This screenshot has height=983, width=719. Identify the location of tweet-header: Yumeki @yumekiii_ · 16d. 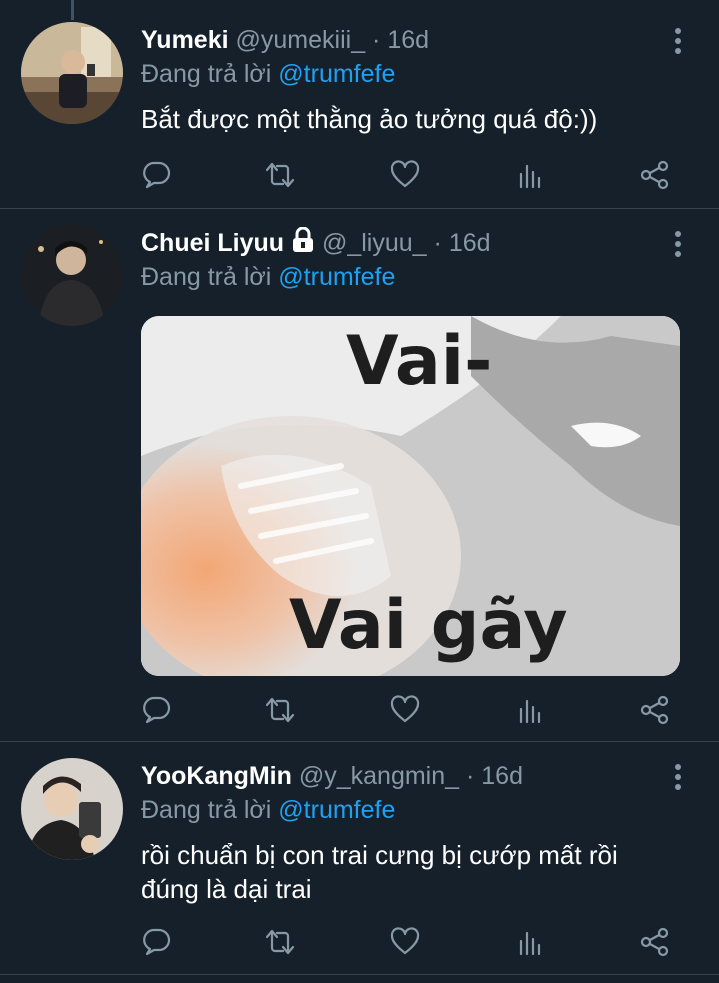
(285, 40).